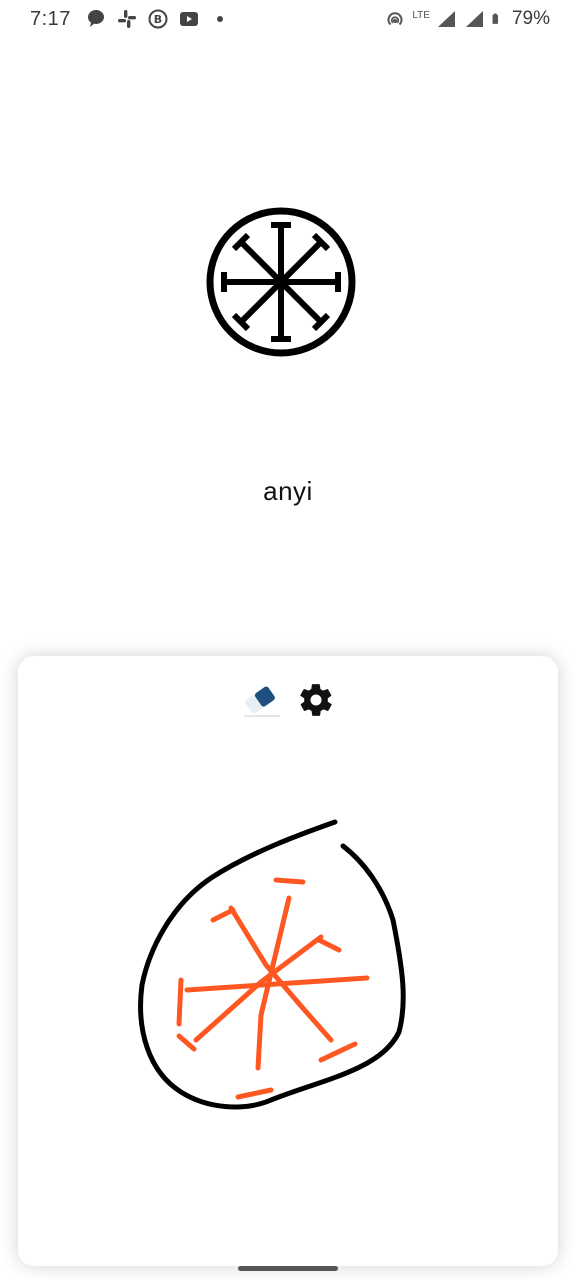  Describe the element at coordinates (288, 19) in the screenshot. I see `status-bar: 7:17 B LTE 79%` at that location.